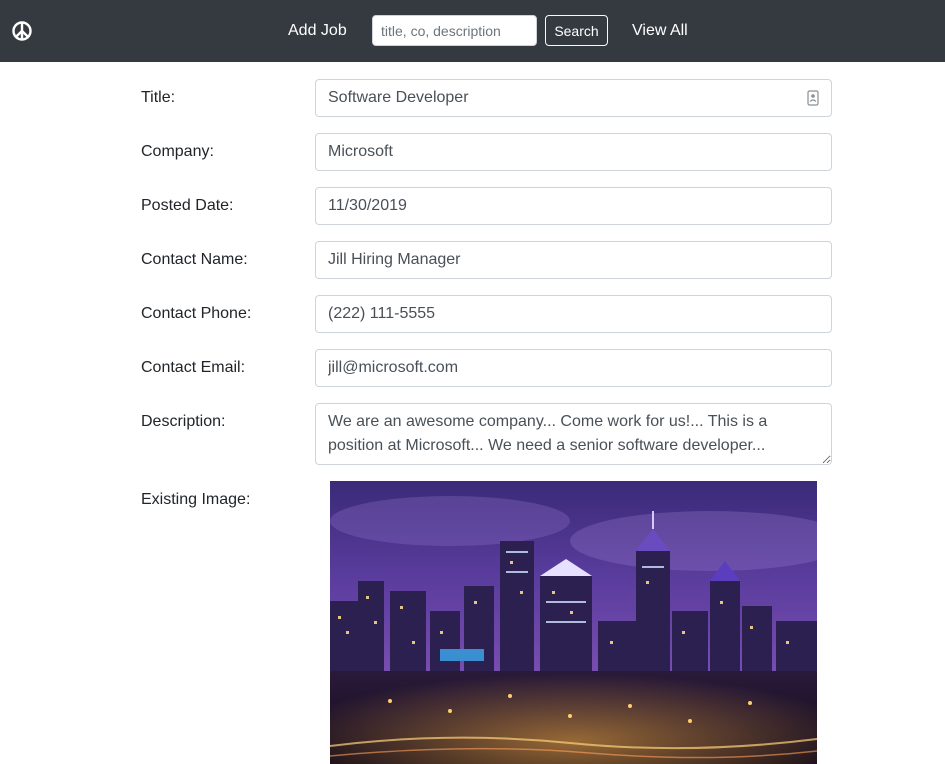  I want to click on posted-date-label: Posted Date:, so click(187, 205).